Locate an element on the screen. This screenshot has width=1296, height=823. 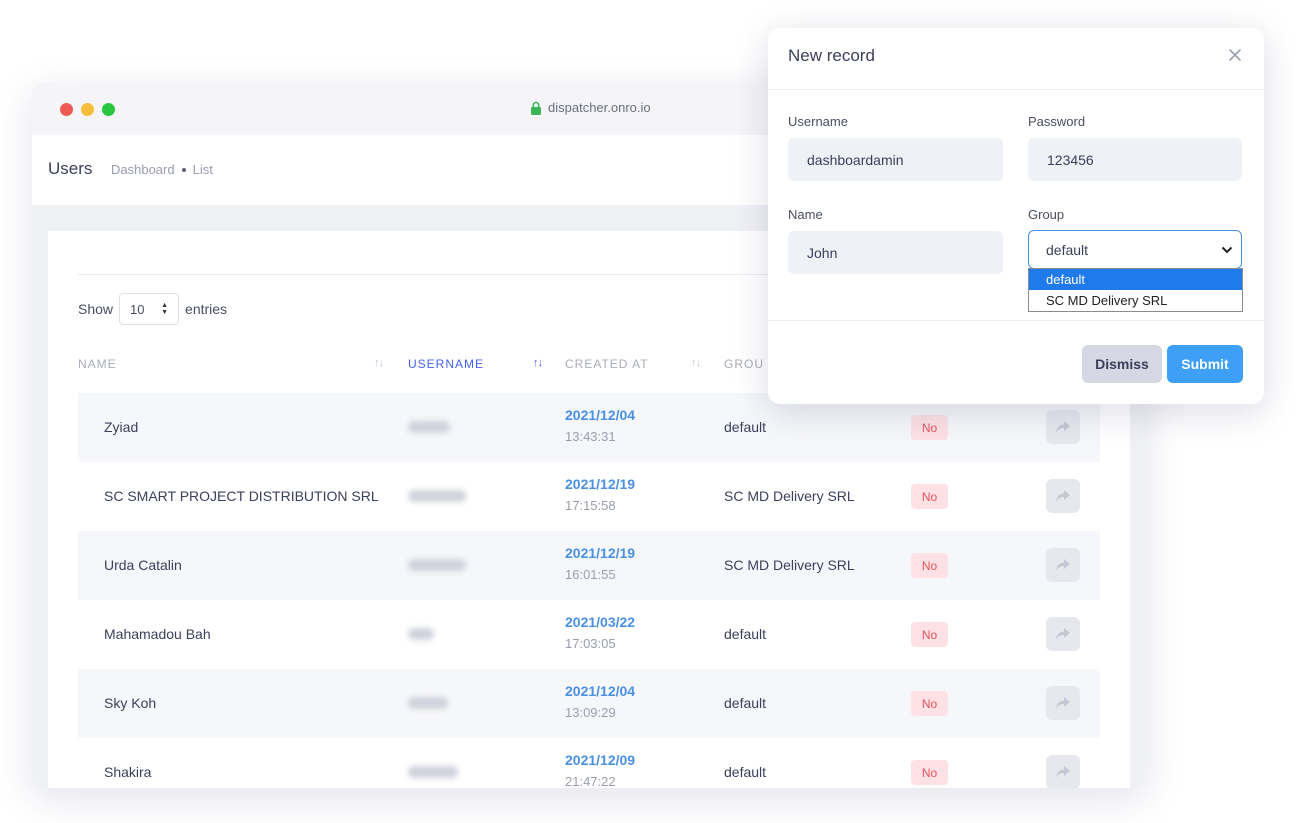
row-time: 21:47:22 is located at coordinates (590, 781).